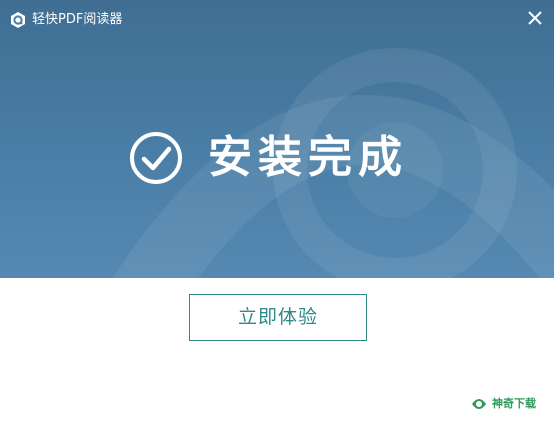 The height and width of the screenshot is (425, 554). I want to click on check-circle-icon, so click(156, 158).